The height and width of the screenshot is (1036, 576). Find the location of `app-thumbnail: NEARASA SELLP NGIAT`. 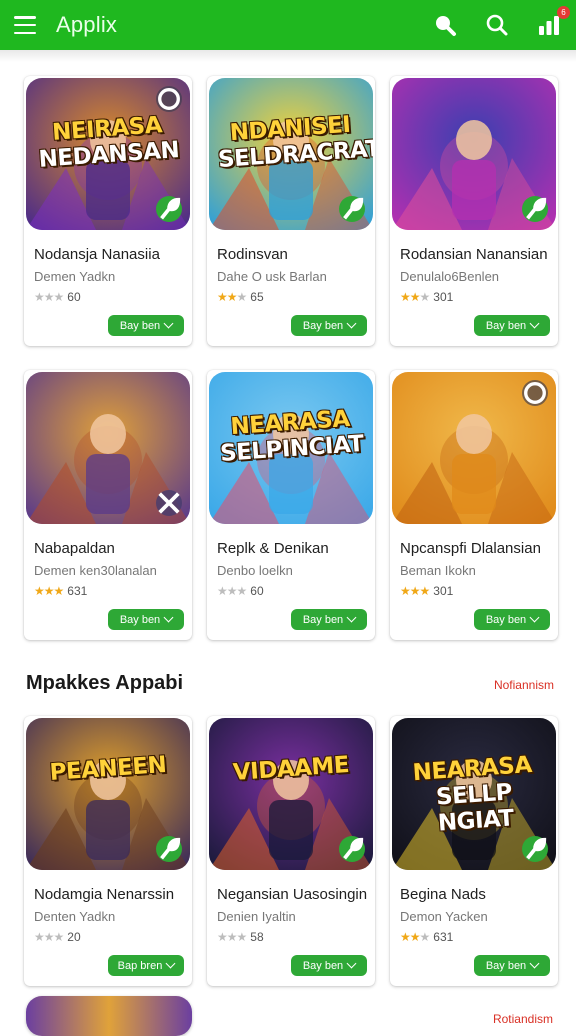

app-thumbnail: NEARASA SELLP NGIAT is located at coordinates (474, 794).